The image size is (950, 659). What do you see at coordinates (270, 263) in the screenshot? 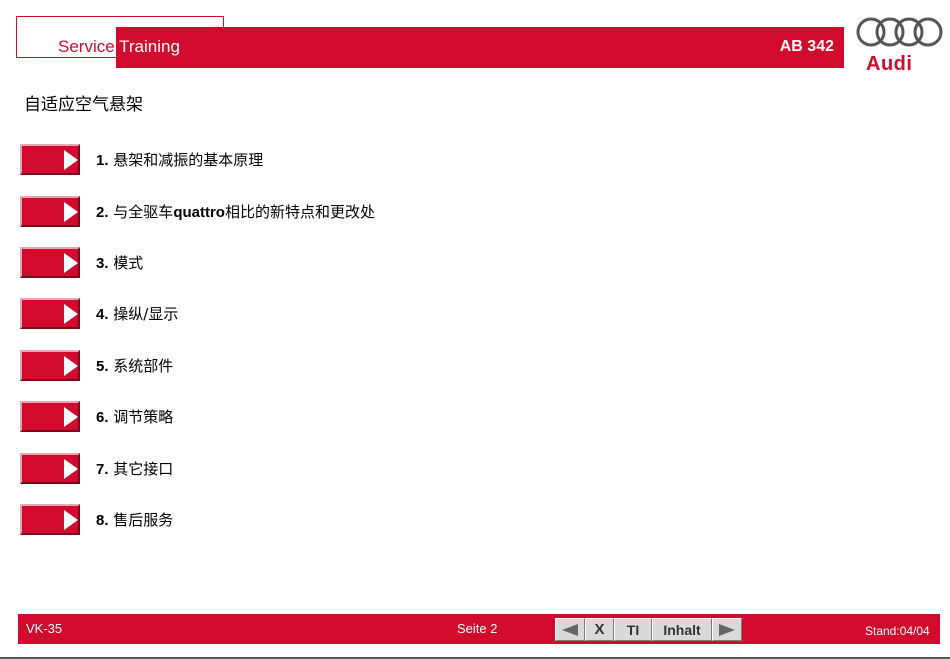
I see `menu-item-3: 3. 模式` at bounding box center [270, 263].